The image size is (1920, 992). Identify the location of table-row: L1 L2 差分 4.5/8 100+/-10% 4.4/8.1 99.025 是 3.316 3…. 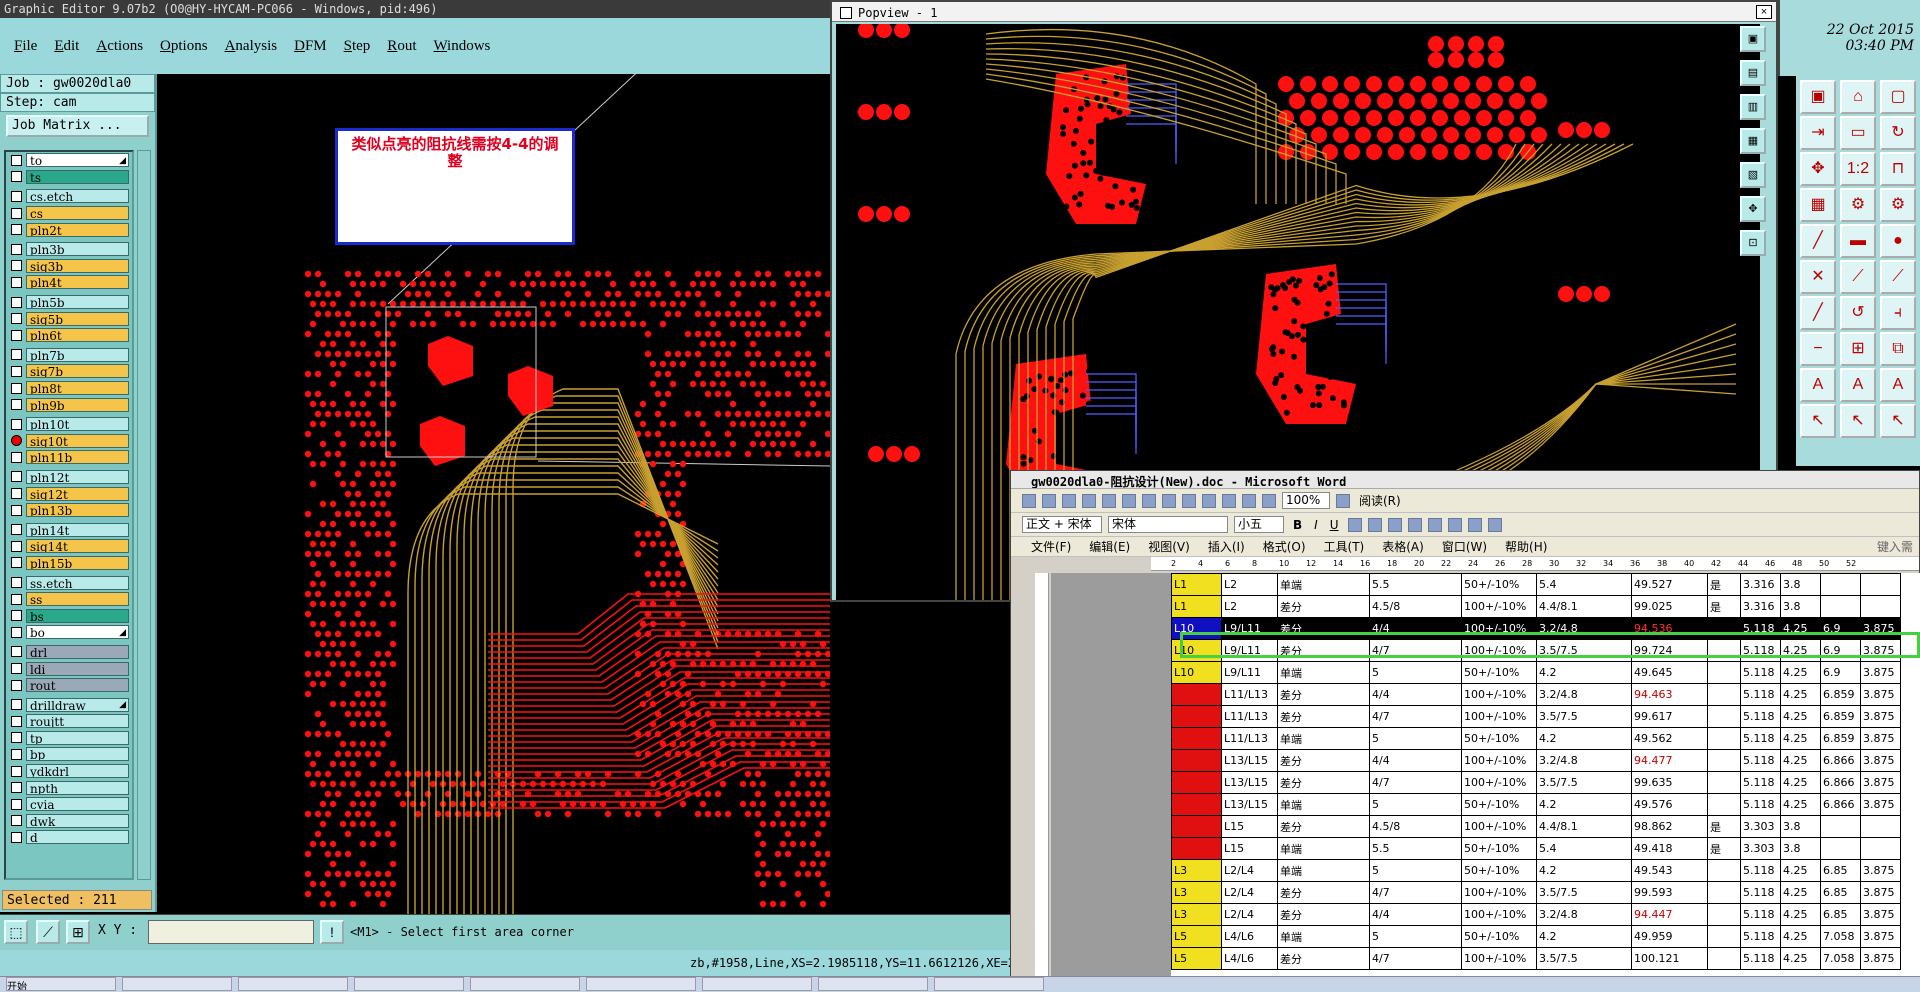
(1536, 606).